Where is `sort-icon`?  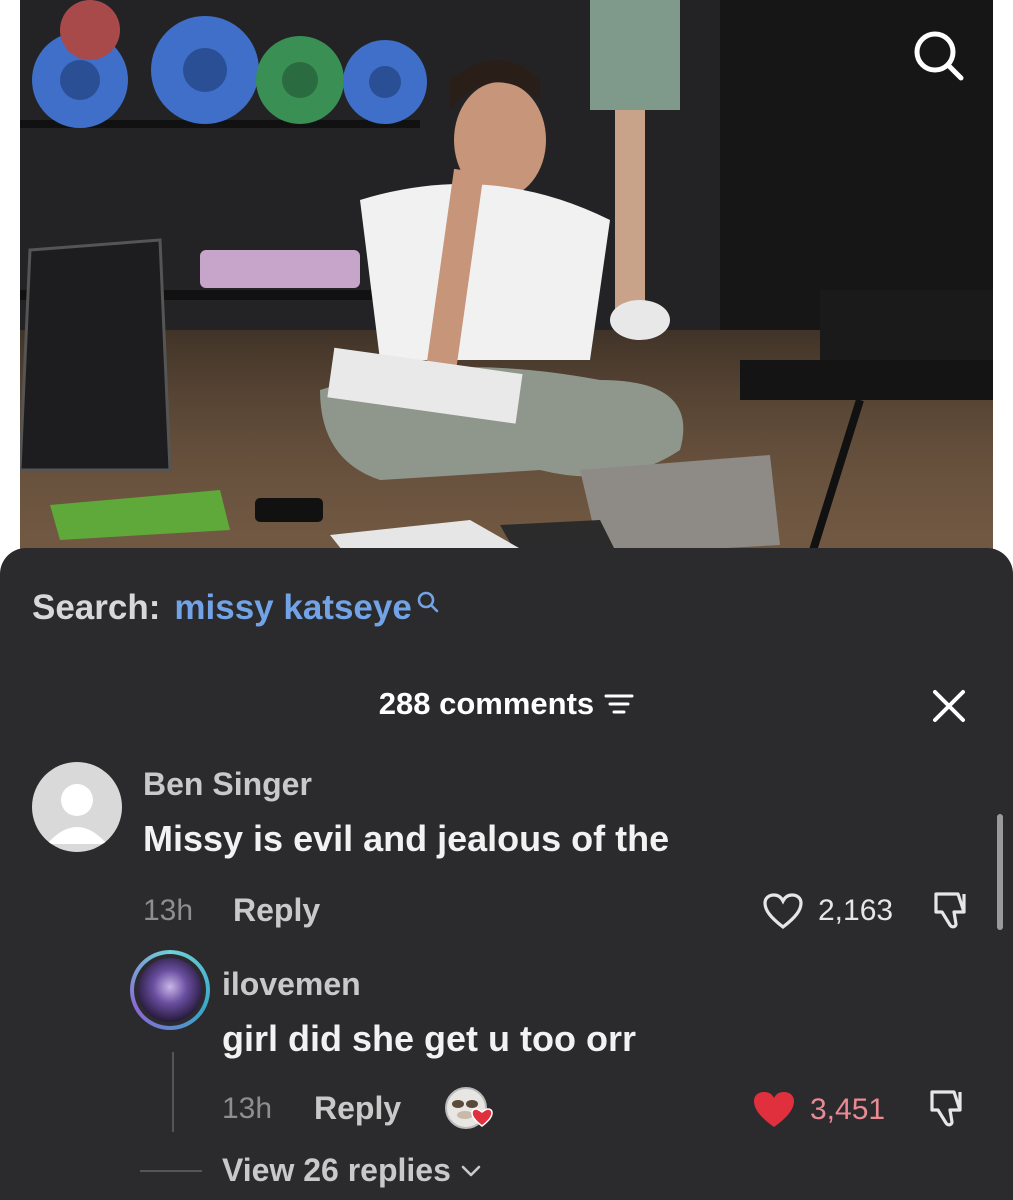 sort-icon is located at coordinates (619, 704).